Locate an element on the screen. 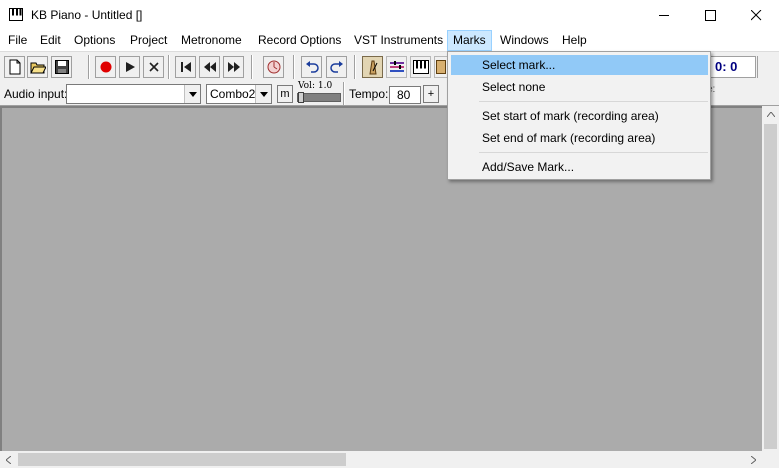  vertical-scroll-thumb is located at coordinates (770, 286).